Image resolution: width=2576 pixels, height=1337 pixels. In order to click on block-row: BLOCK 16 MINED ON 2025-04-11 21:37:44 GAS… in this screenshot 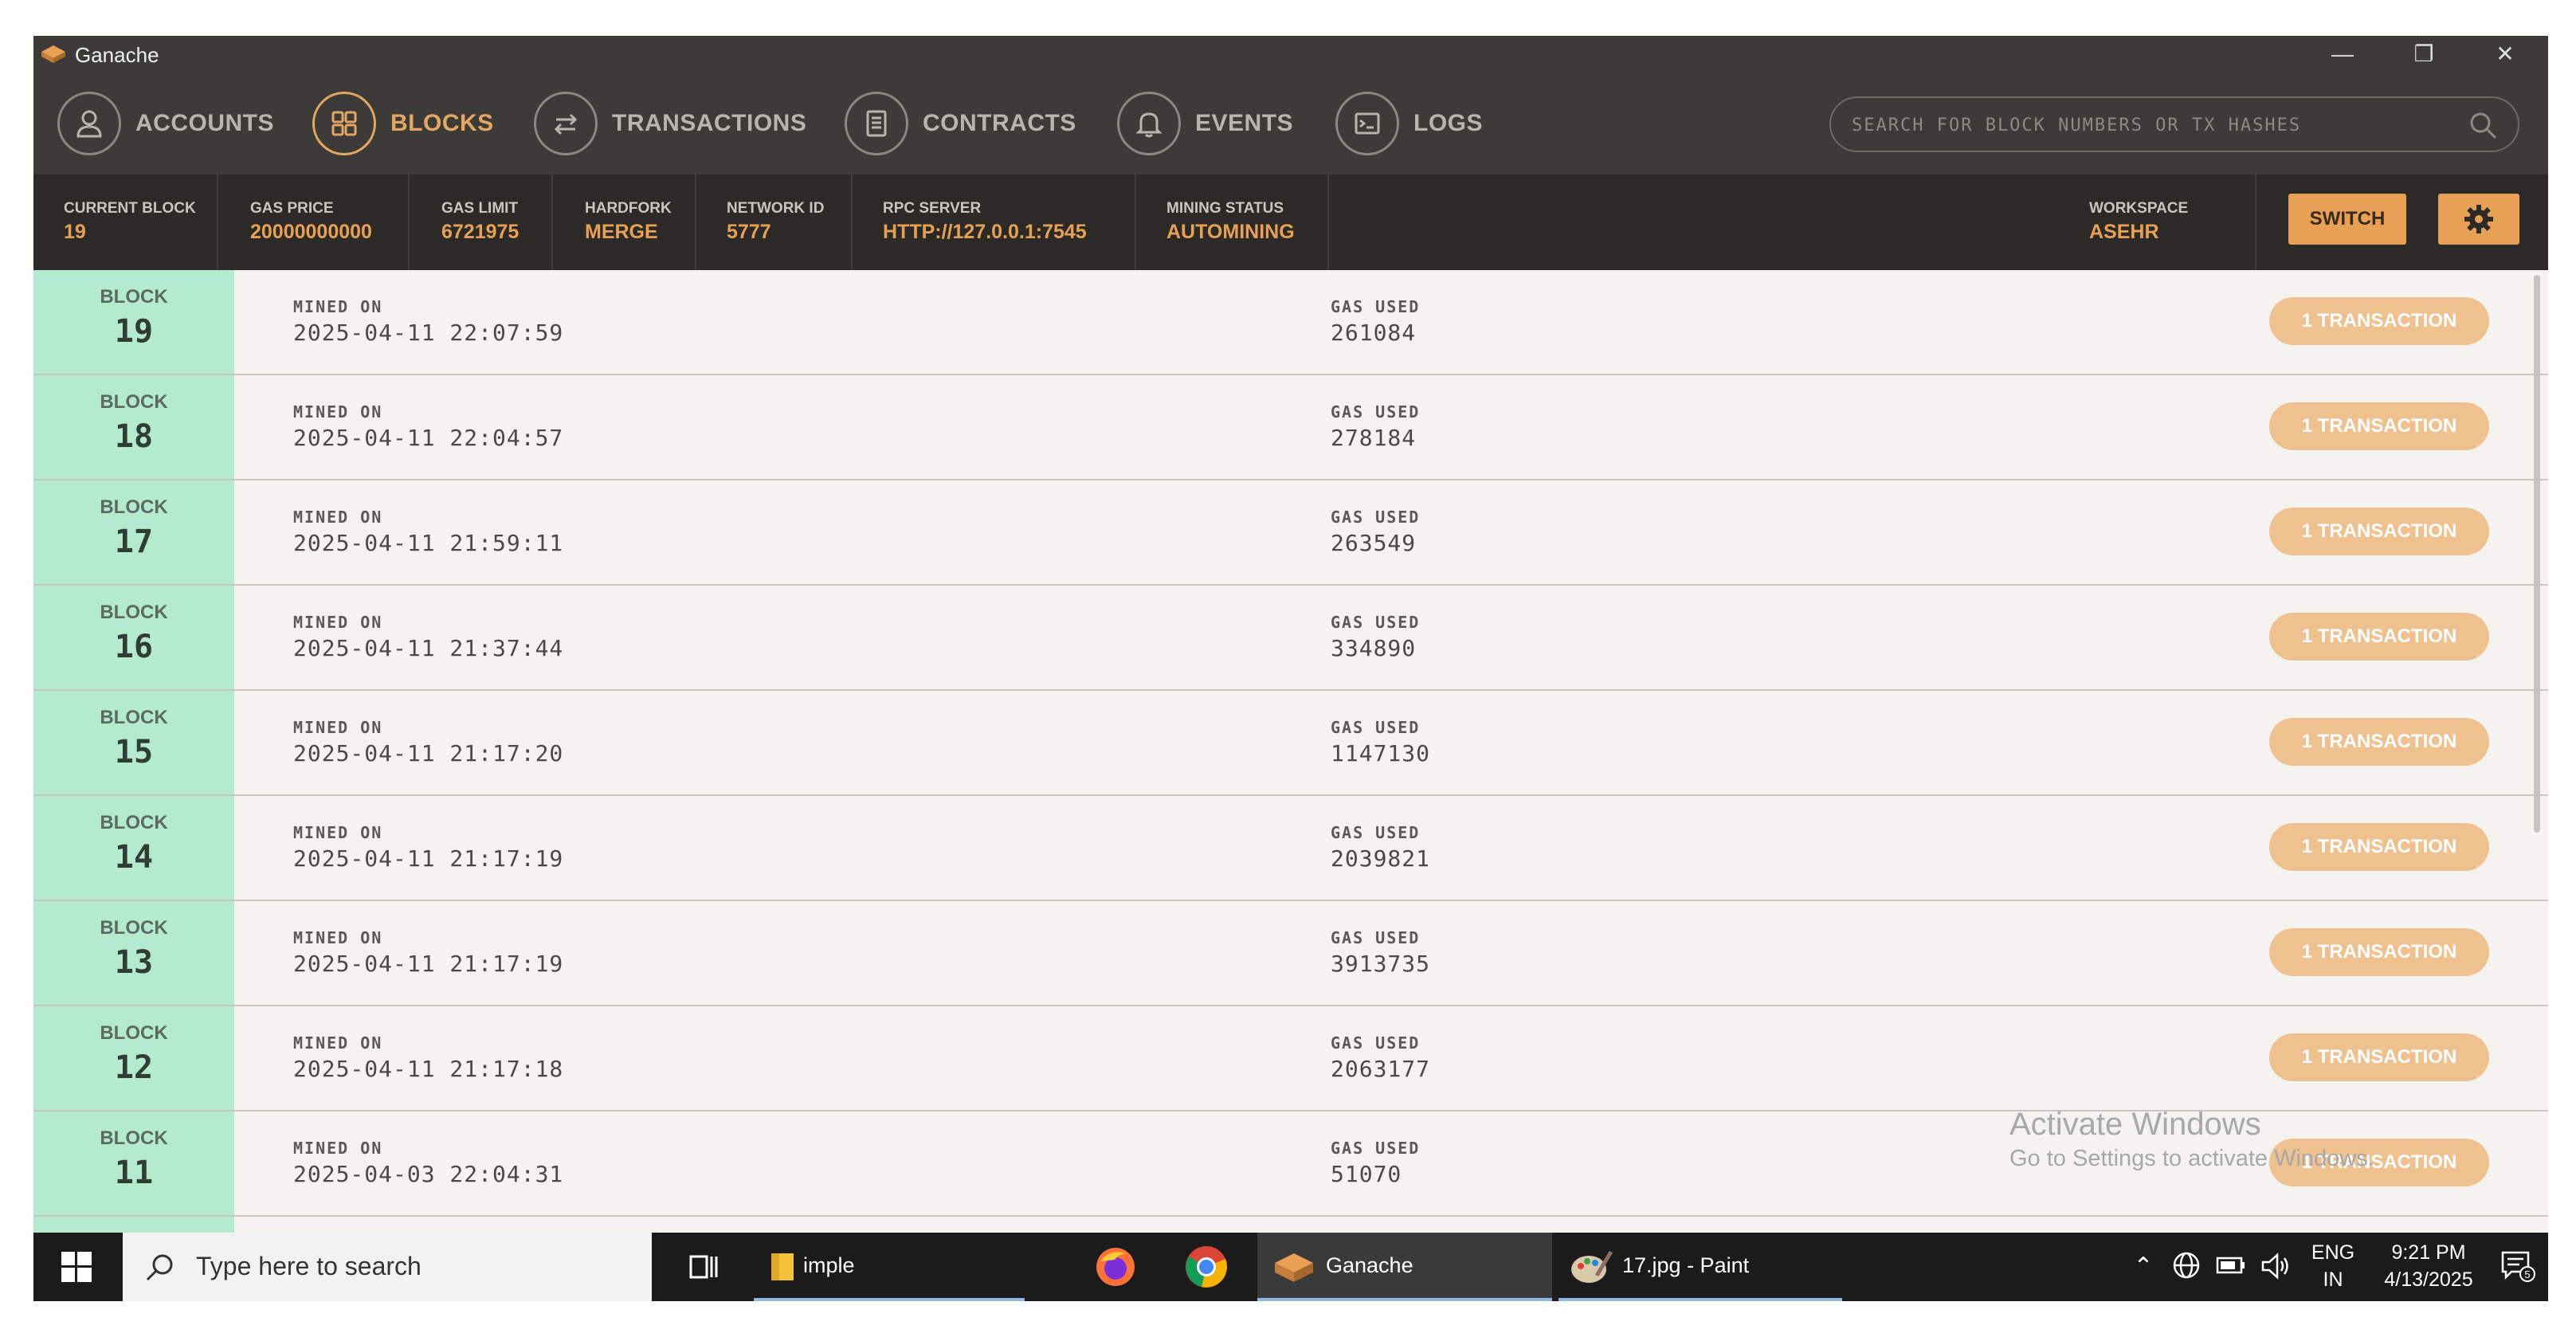, I will do `click(1290, 638)`.